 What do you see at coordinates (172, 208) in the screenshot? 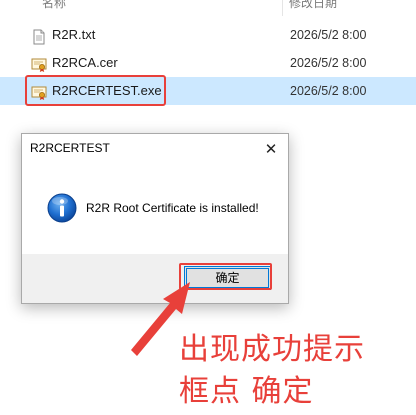
I see `dialog-message: R2R Root Certificate is installed!` at bounding box center [172, 208].